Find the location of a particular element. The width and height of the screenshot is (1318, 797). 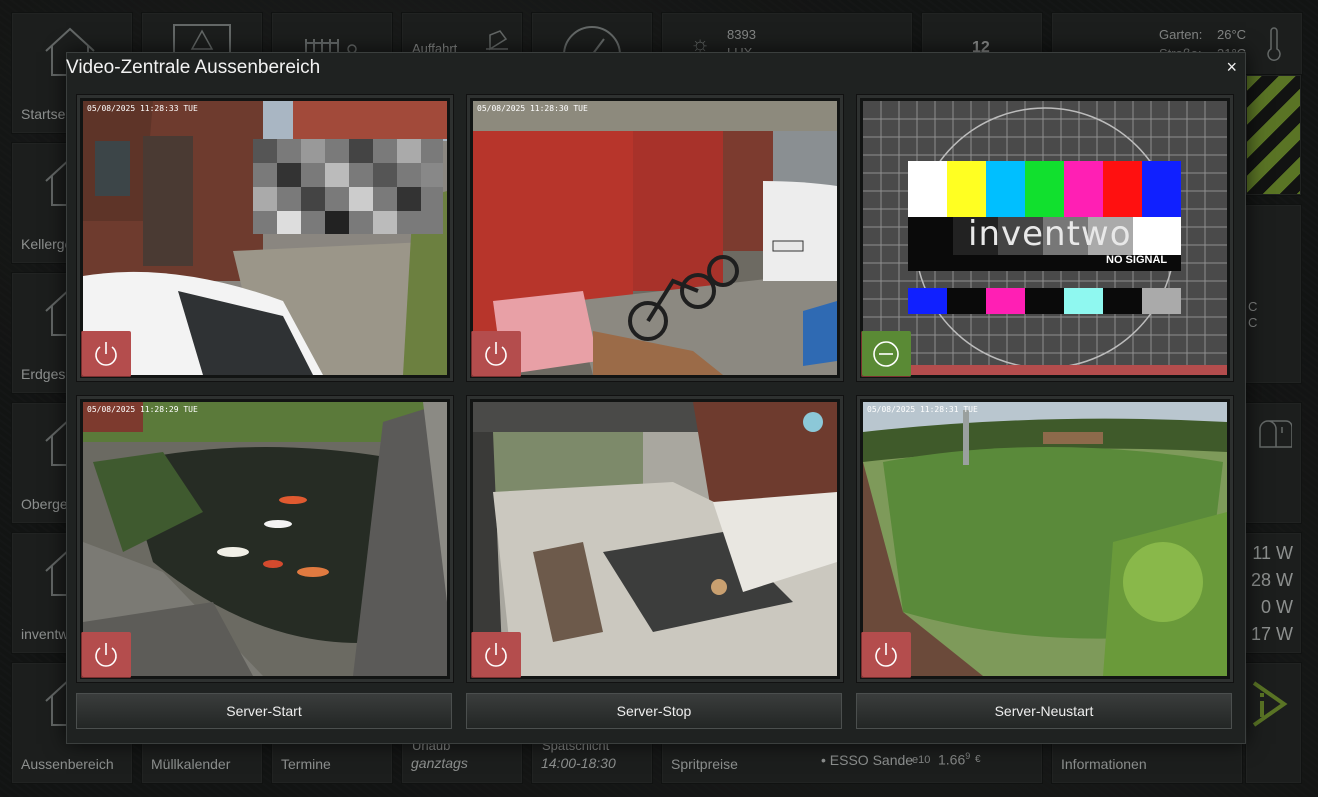

camera-timestamp: 05/08/2025 11:28:29 TUE is located at coordinates (142, 409).